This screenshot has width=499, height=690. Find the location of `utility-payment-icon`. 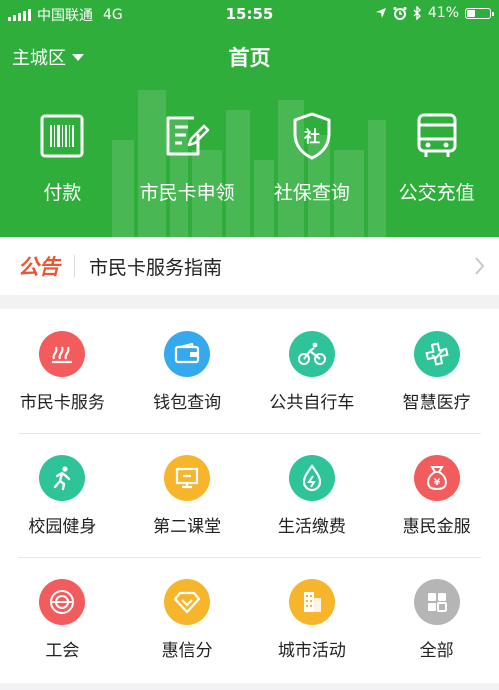

utility-payment-icon is located at coordinates (311, 478).